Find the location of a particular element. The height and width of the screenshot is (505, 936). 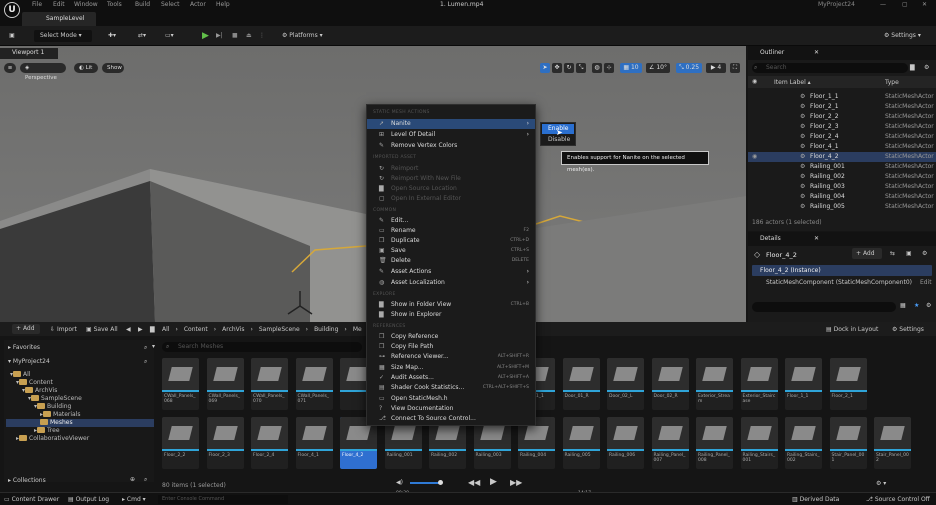

outliner-settings-icon: ⚙ is located at coordinates (926, 67).